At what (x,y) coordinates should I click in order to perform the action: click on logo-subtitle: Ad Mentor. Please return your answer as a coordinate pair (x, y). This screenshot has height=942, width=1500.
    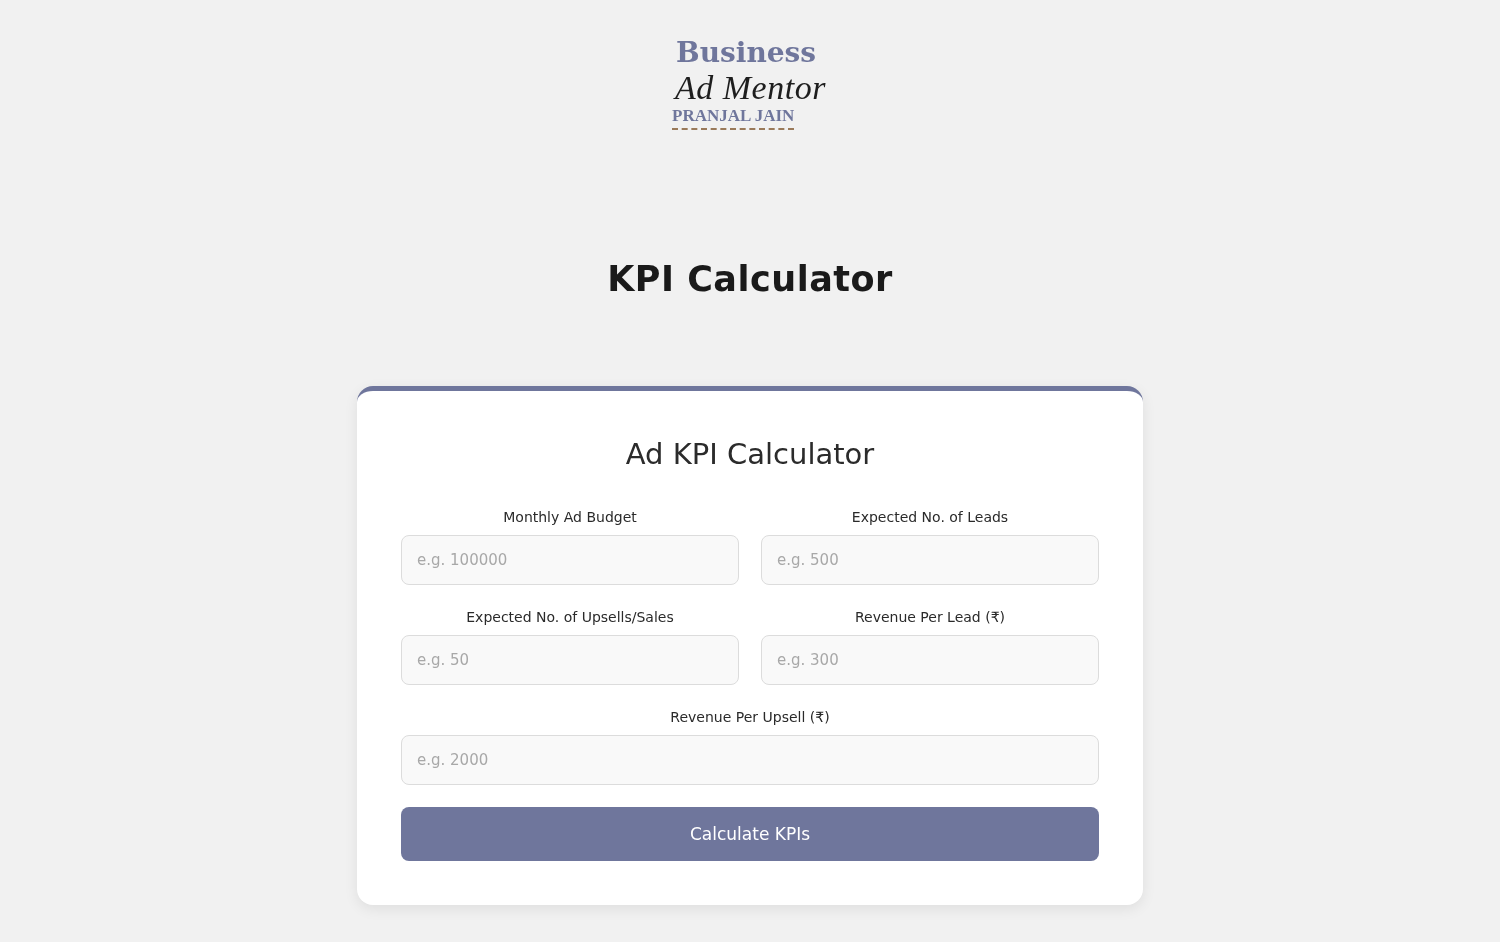
    Looking at the image, I should click on (750, 88).